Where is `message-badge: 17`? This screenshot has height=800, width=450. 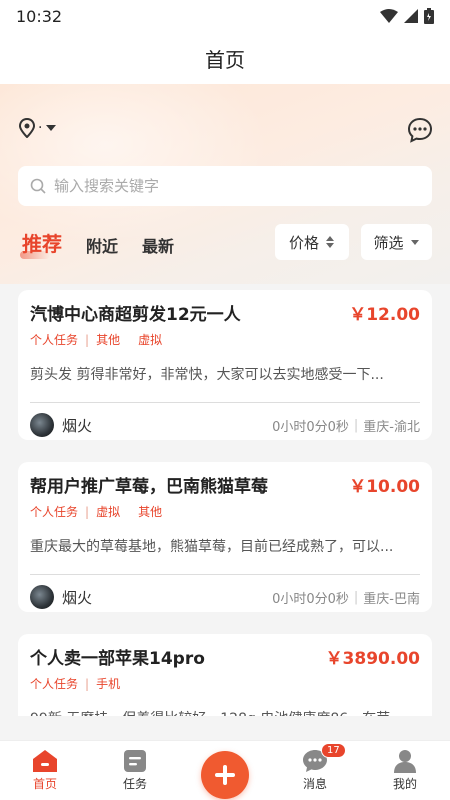 message-badge: 17 is located at coordinates (333, 750).